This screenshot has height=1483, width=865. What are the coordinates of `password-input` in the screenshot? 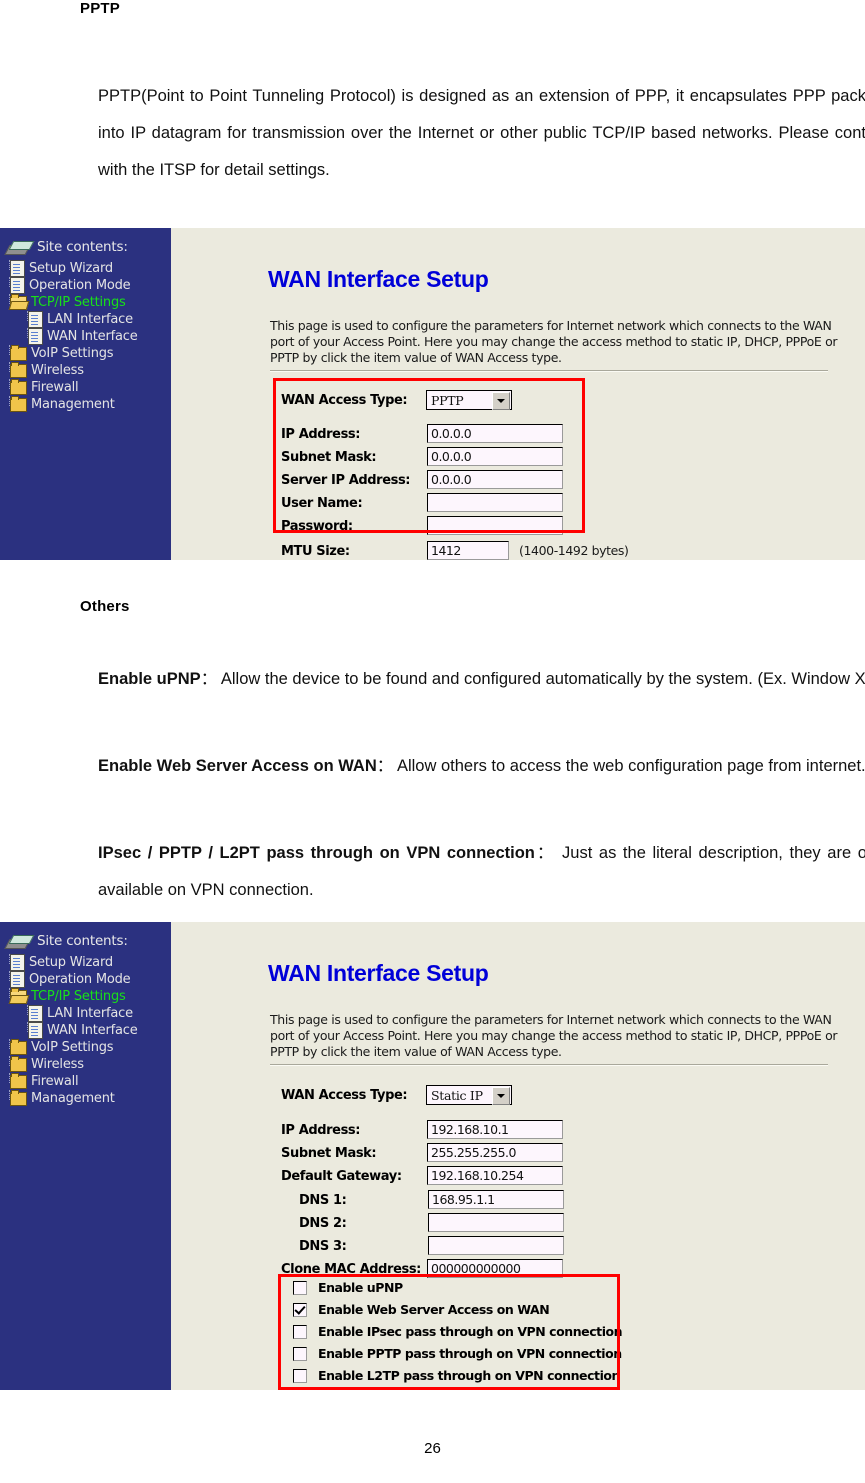 It's located at (495, 525).